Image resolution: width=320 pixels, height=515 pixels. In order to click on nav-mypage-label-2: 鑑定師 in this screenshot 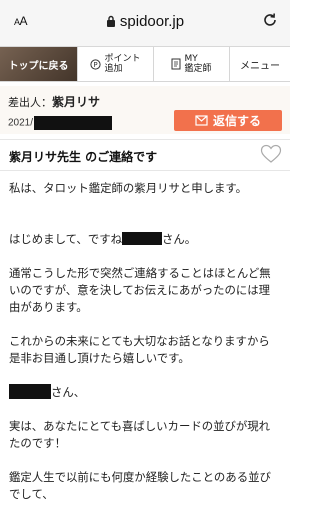, I will do `click(198, 69)`.